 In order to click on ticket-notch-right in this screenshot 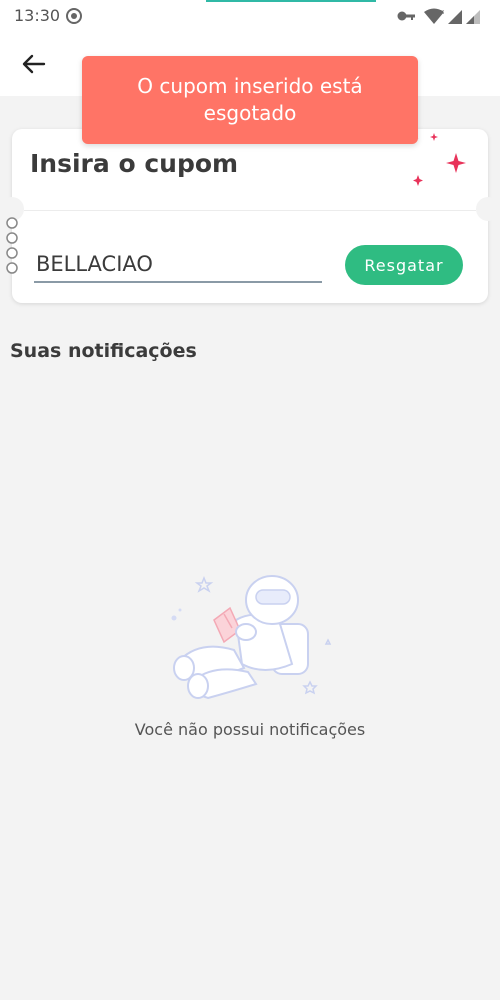, I will do `click(488, 209)`.